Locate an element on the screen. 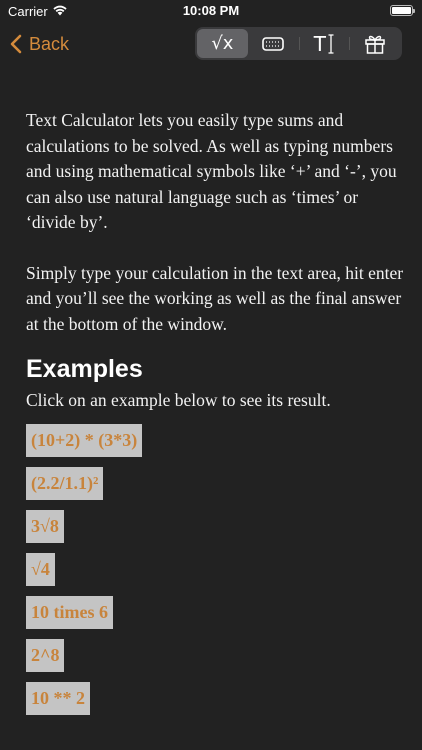  example-item: √4 is located at coordinates (40, 569).